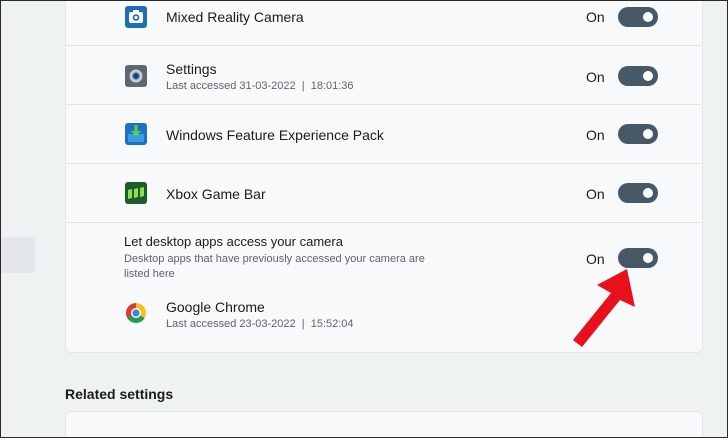 The image size is (728, 438). I want to click on related-settings-heading: Related settings, so click(119, 394).